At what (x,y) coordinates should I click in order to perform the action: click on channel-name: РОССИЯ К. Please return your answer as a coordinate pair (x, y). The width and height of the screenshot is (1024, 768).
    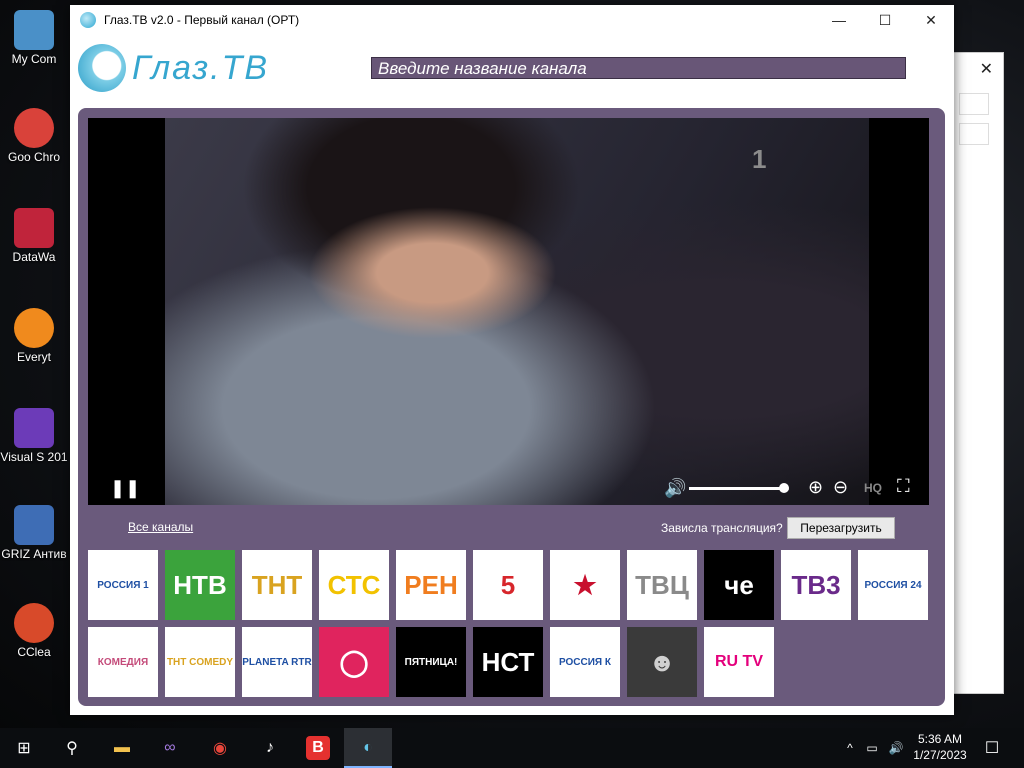
    Looking at the image, I should click on (585, 662).